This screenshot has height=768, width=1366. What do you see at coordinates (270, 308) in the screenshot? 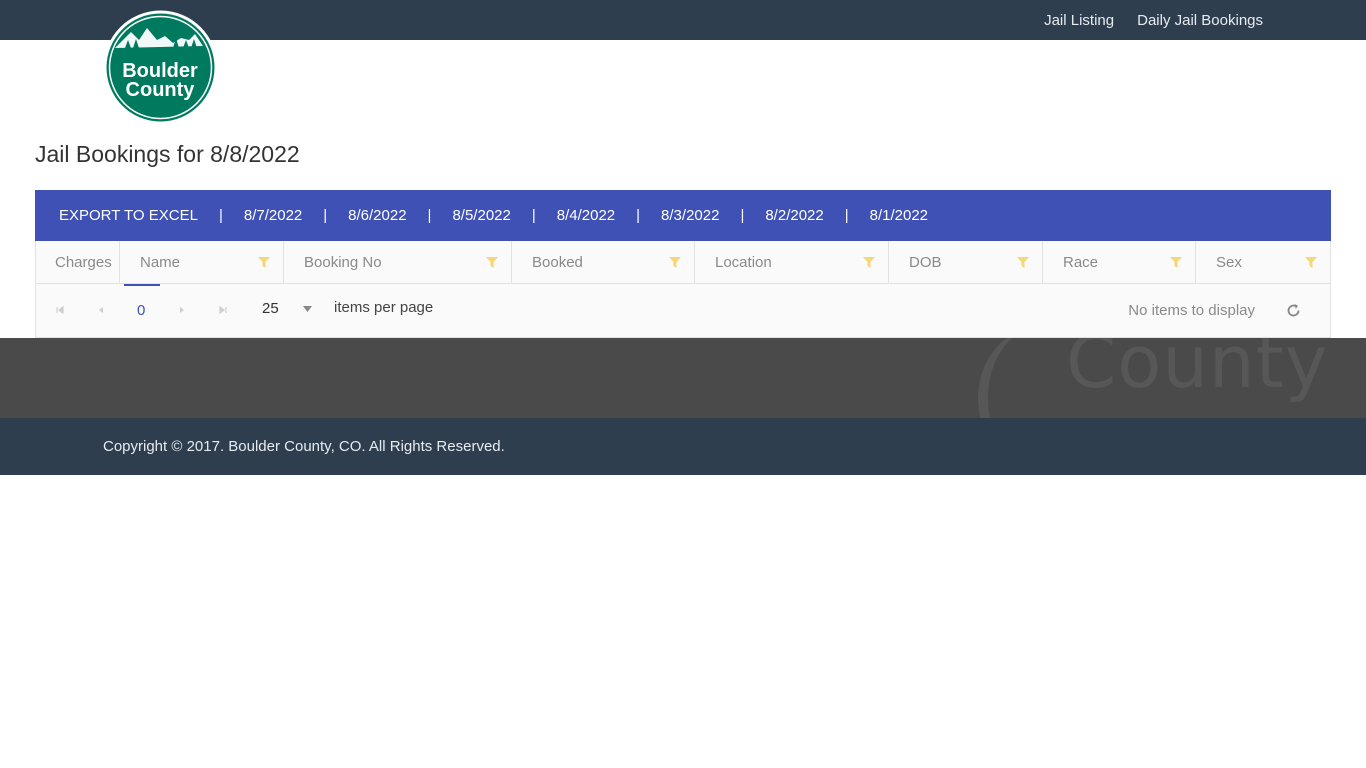
I see `page-size-select: 25` at bounding box center [270, 308].